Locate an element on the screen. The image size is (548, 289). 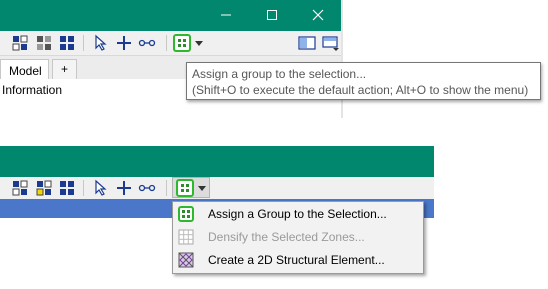
information-label: Information is located at coordinates (32, 90).